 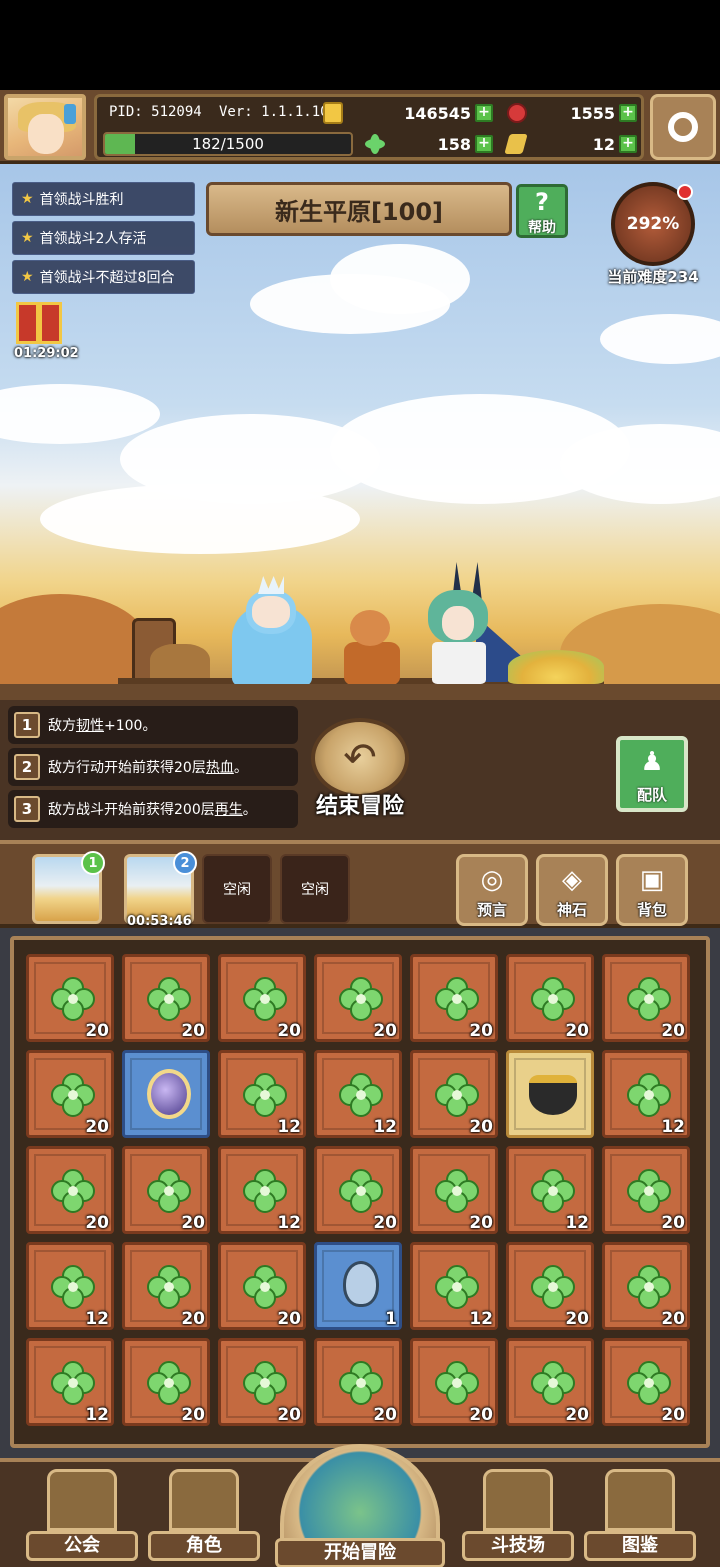 I want to click on crossed-swords-icon, so click(x=518, y=1500).